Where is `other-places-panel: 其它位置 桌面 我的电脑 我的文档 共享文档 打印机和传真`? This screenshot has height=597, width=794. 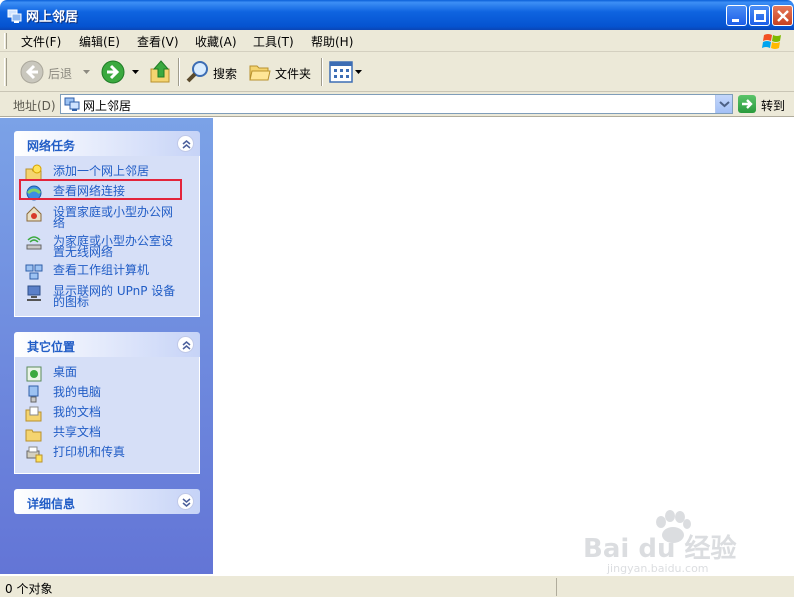 other-places-panel: 其它位置 桌面 我的电脑 我的文档 共享文档 打印机和传真 is located at coordinates (107, 403).